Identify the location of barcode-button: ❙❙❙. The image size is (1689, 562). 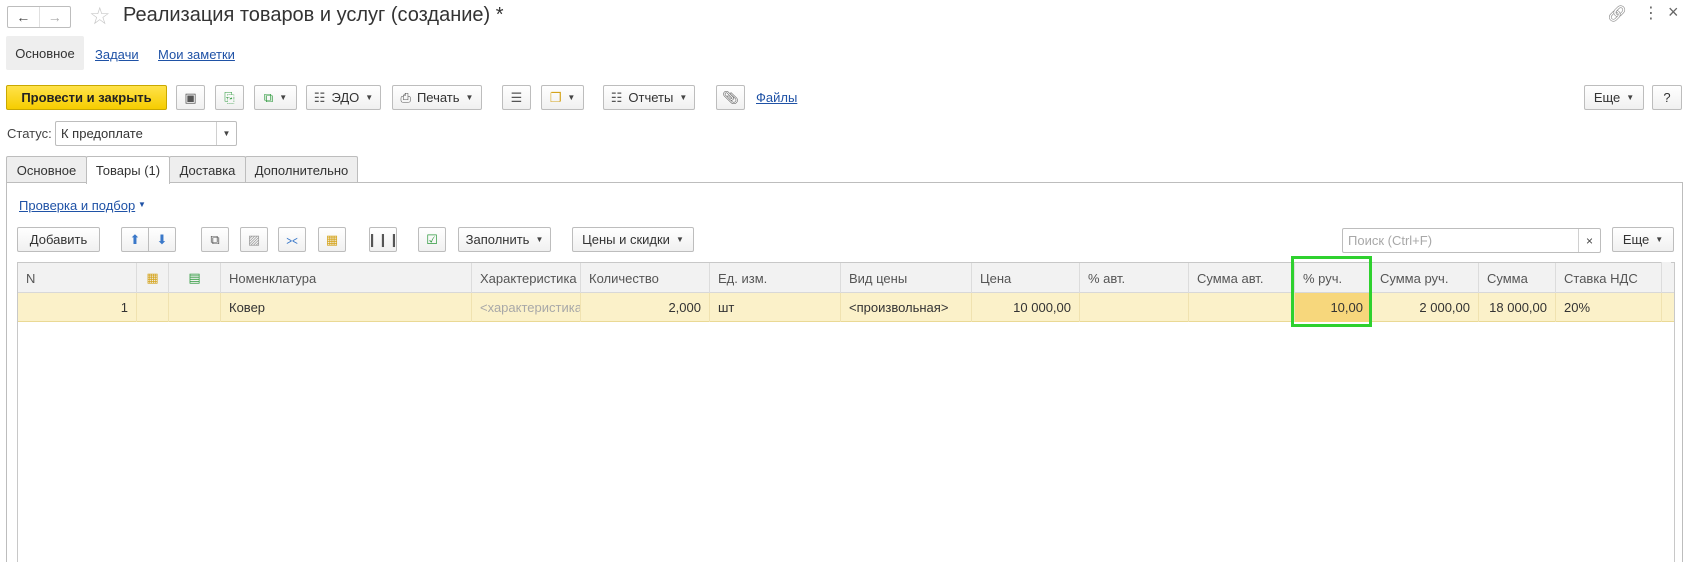
(383, 239).